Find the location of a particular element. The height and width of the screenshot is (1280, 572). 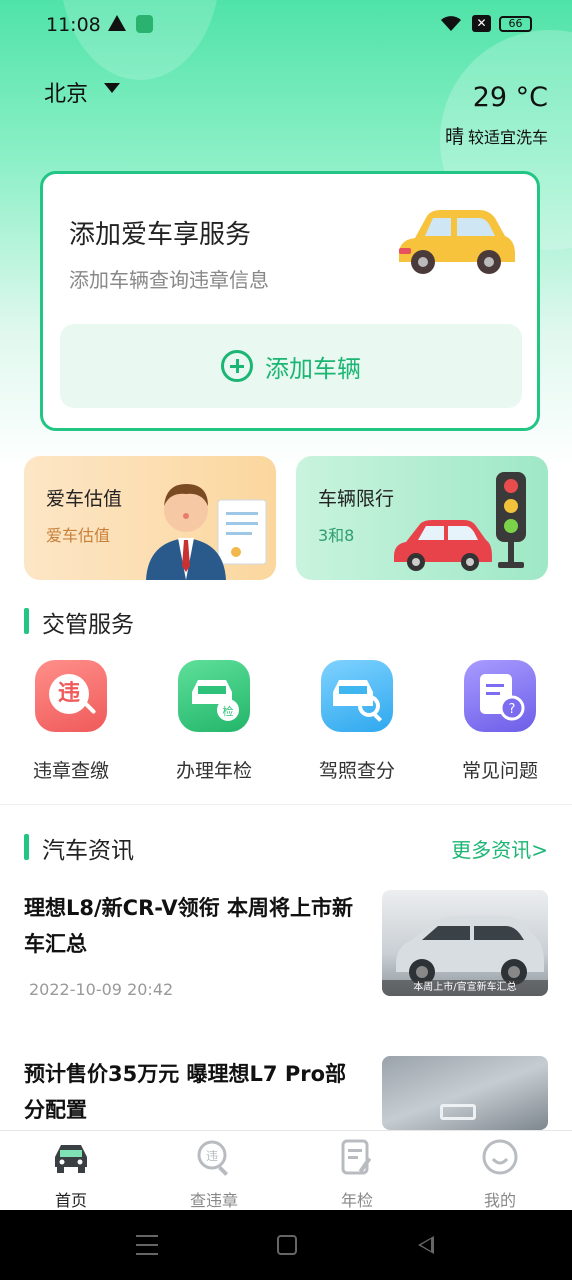

tab-label: 我的 is located at coordinates (499, 1200).